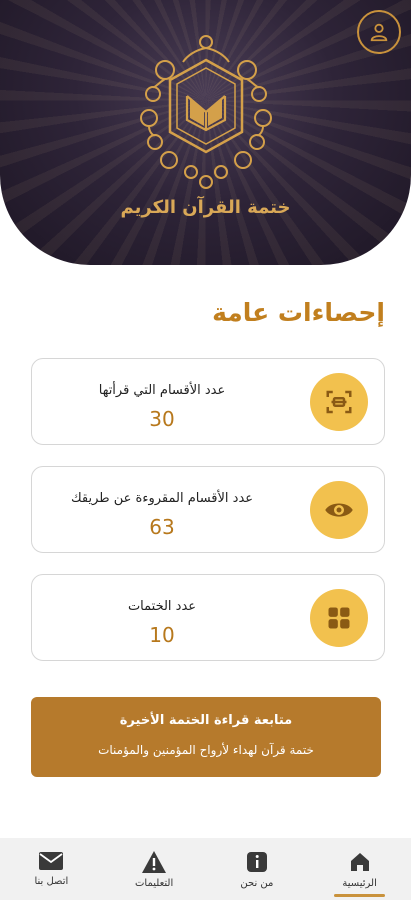  Describe the element at coordinates (162, 390) in the screenshot. I see `stat-label: عدد الأقسام التي قرأتها` at that location.